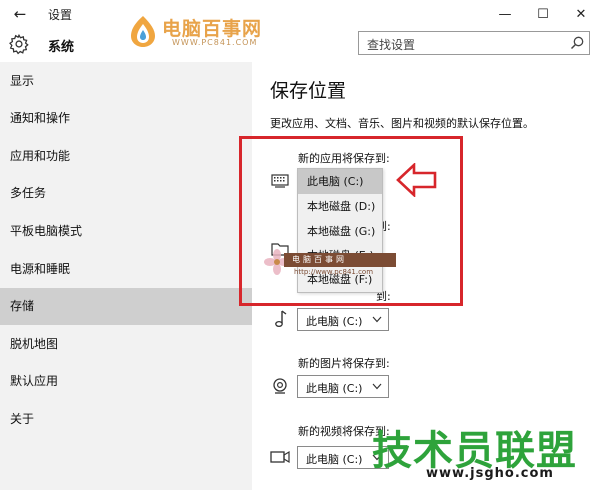 Image resolution: width=600 pixels, height=490 pixels. I want to click on watermark-pc841-overlay: 电脑百事网 http://www.pc841.com, so click(333, 263).